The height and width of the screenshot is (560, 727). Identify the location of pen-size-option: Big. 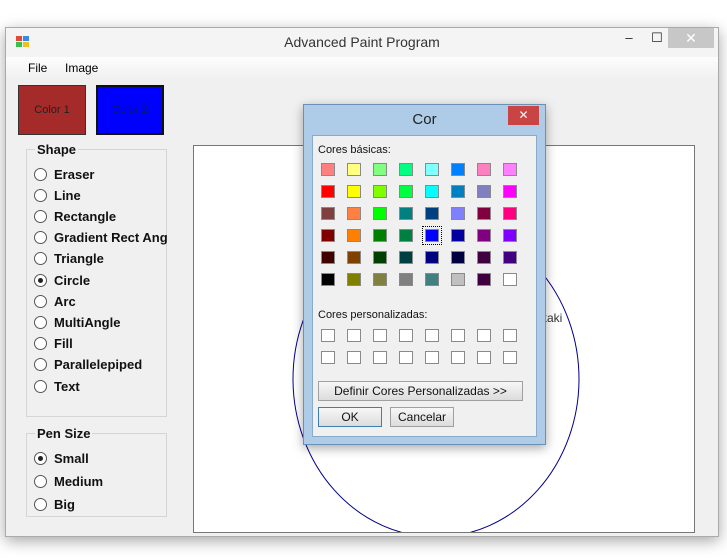
(54, 504).